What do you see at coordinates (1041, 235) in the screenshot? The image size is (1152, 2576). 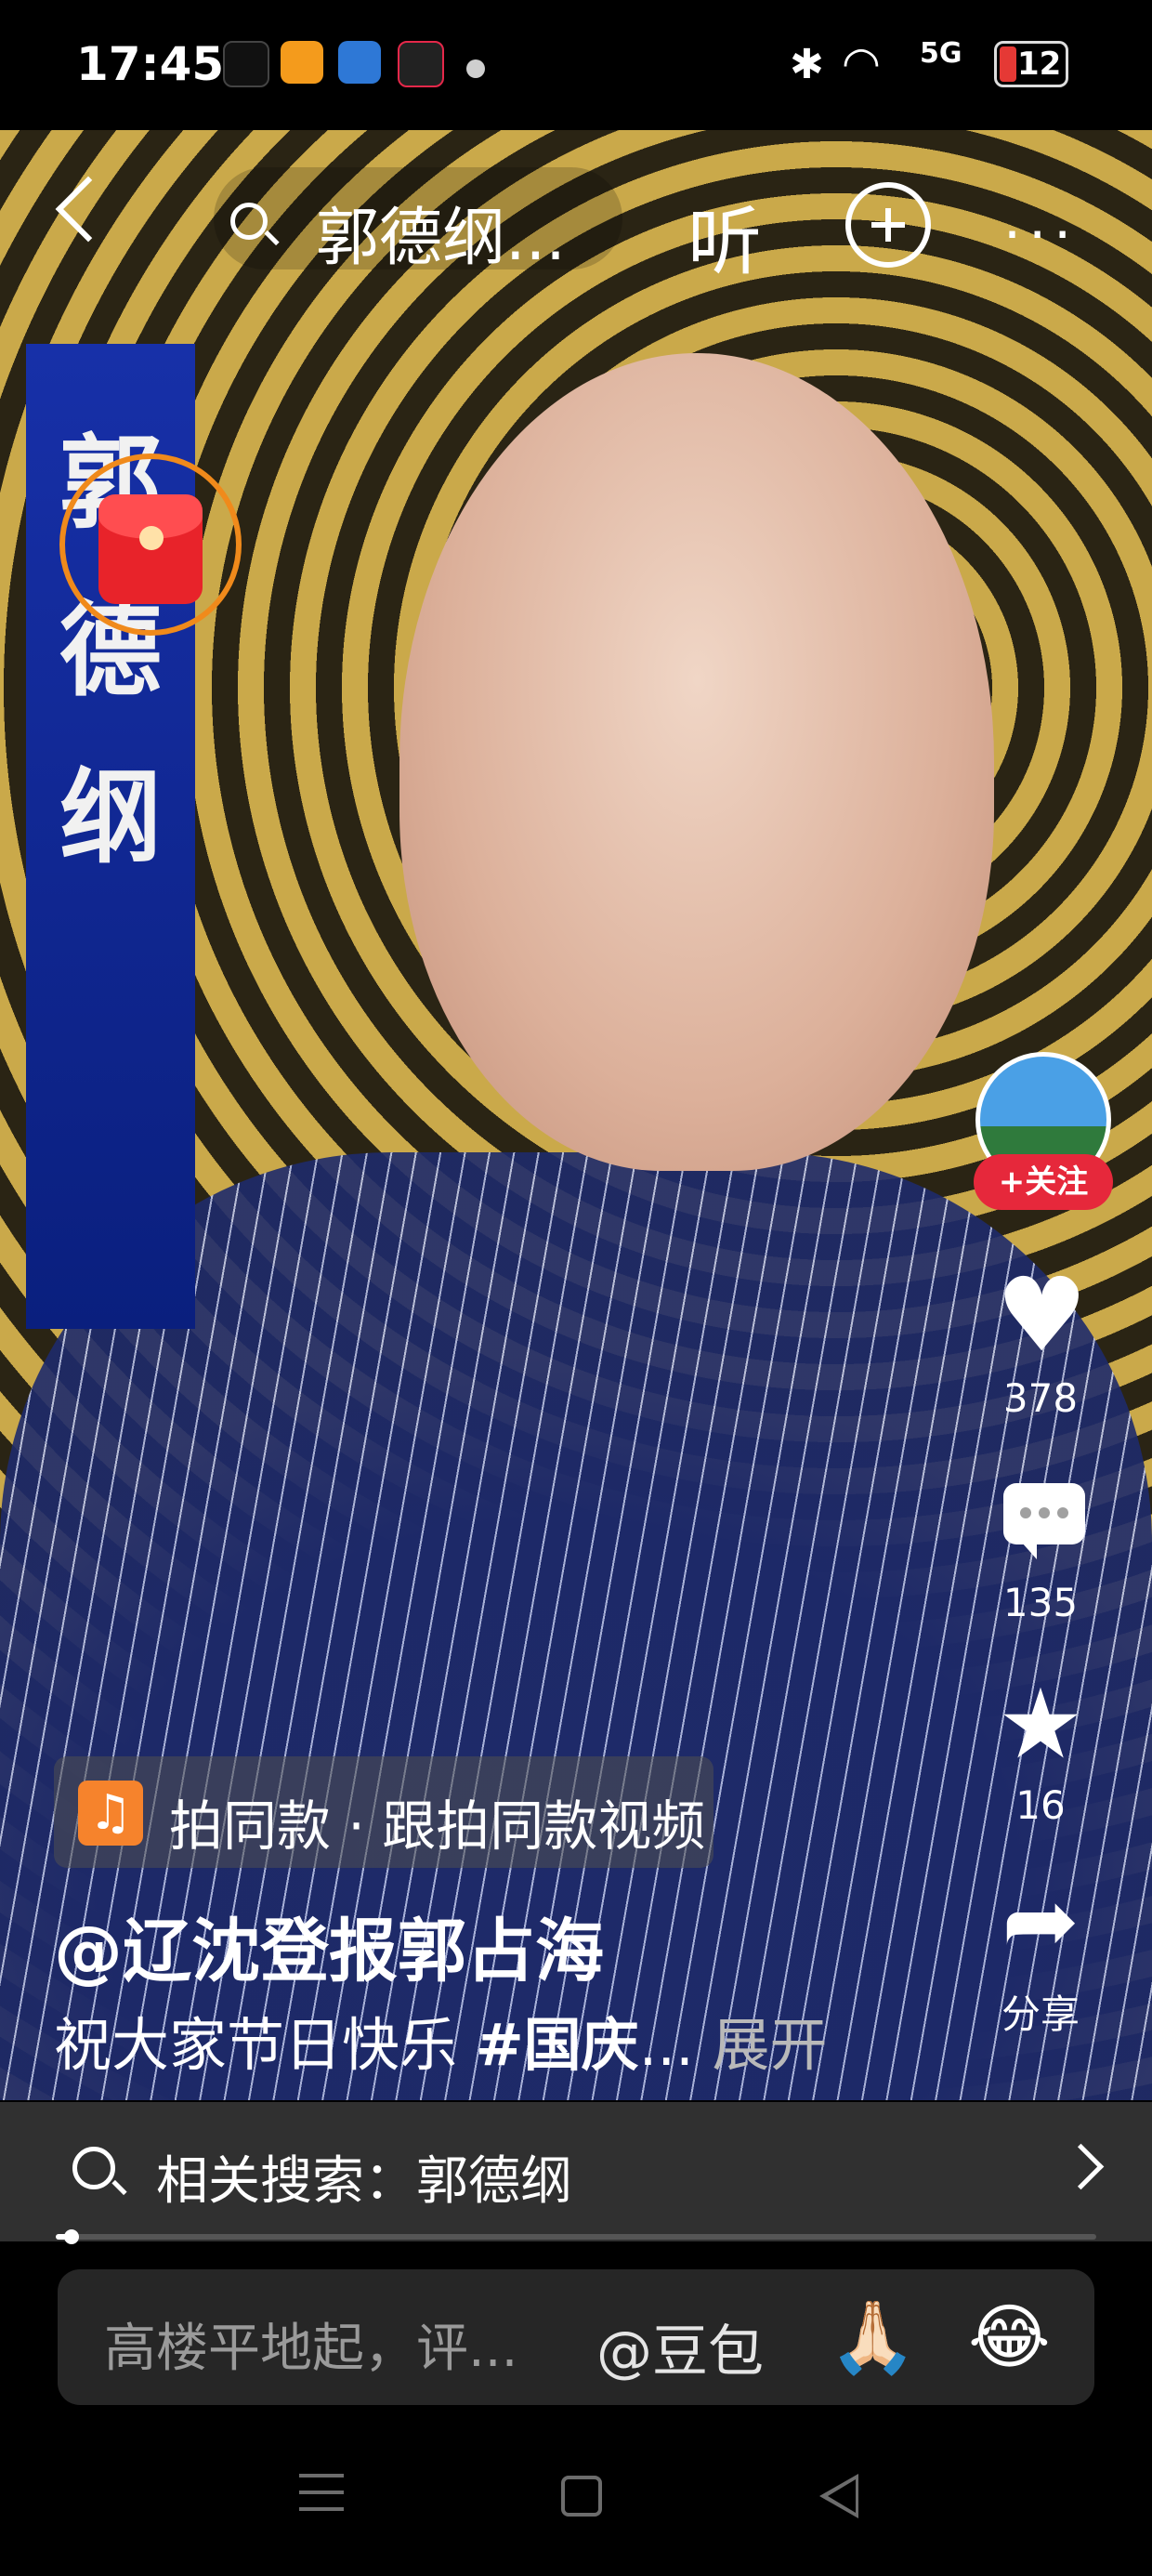 I see `more-options-icon: ···` at bounding box center [1041, 235].